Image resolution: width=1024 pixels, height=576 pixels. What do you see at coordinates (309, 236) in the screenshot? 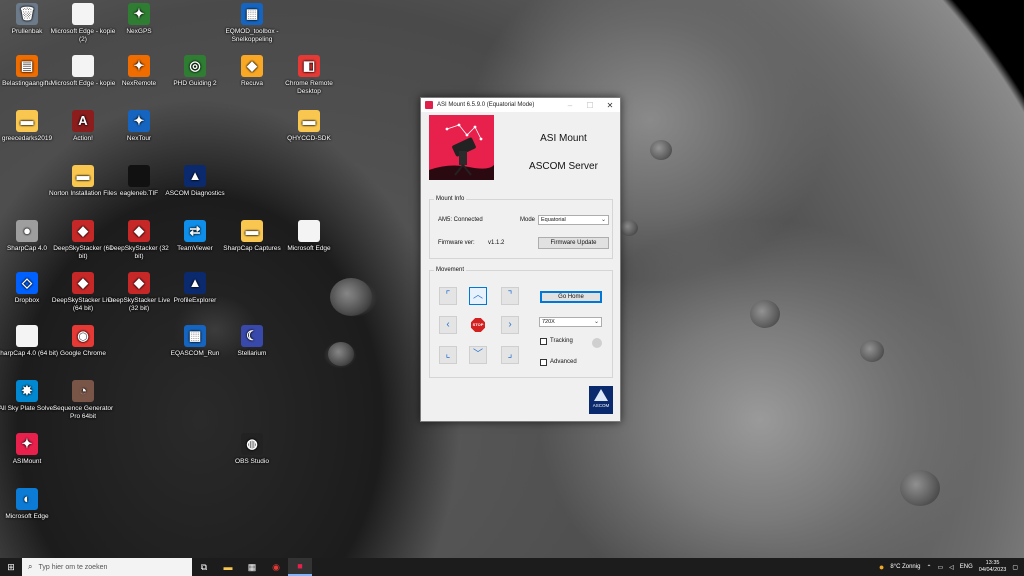
I see `desktop-icon: Microsoft Edge` at bounding box center [309, 236].